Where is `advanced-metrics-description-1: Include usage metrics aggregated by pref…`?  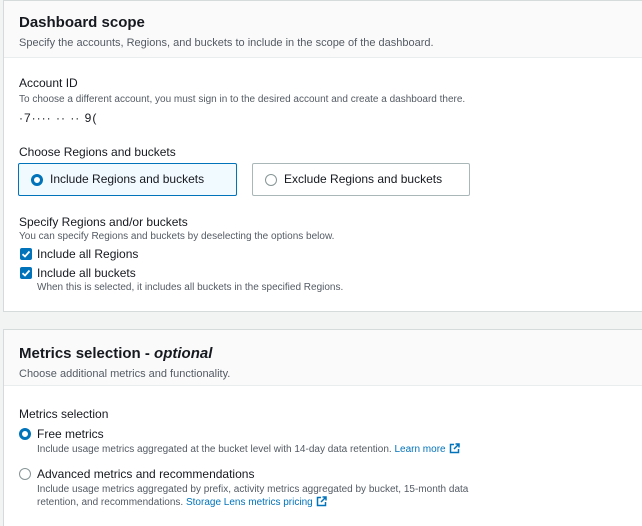
advanced-metrics-description-1: Include usage metrics aggregated by pref… is located at coordinates (253, 489).